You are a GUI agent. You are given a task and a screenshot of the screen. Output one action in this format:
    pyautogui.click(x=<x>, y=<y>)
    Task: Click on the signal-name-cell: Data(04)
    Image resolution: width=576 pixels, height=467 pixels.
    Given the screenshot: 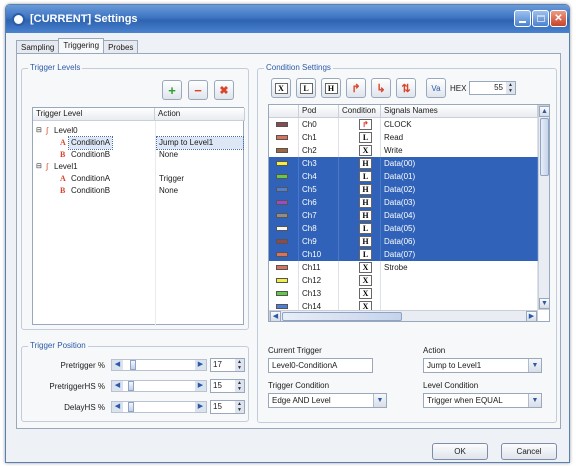 What is the action you would take?
    pyautogui.click(x=459, y=215)
    